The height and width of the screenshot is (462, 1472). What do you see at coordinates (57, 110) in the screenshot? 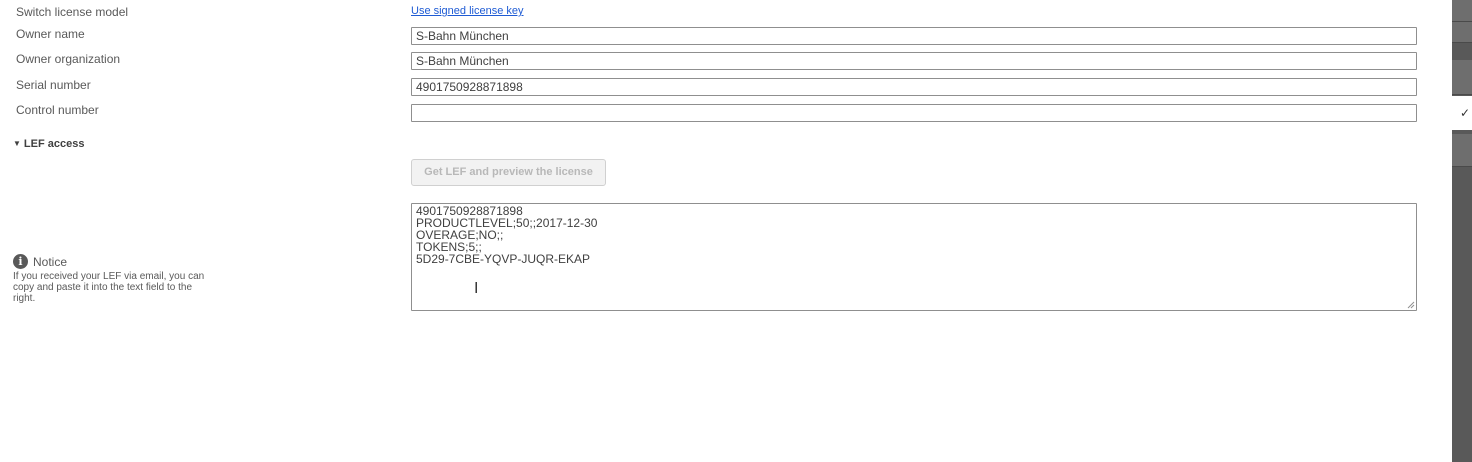
I see `control-number-label: Control number` at bounding box center [57, 110].